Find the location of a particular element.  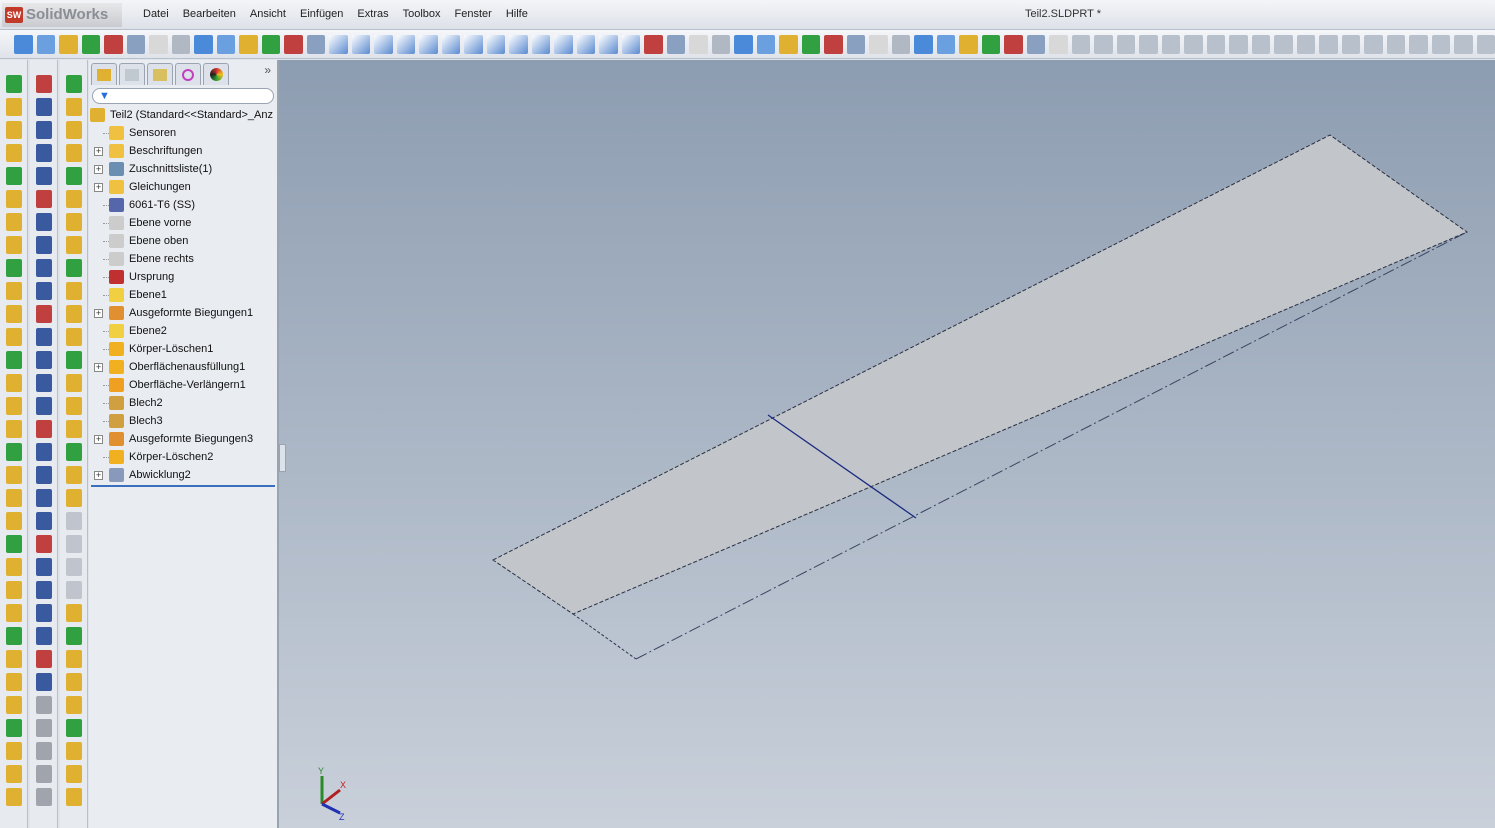

tree-item: + Zuschnittsliste(1) is located at coordinates (183, 169).